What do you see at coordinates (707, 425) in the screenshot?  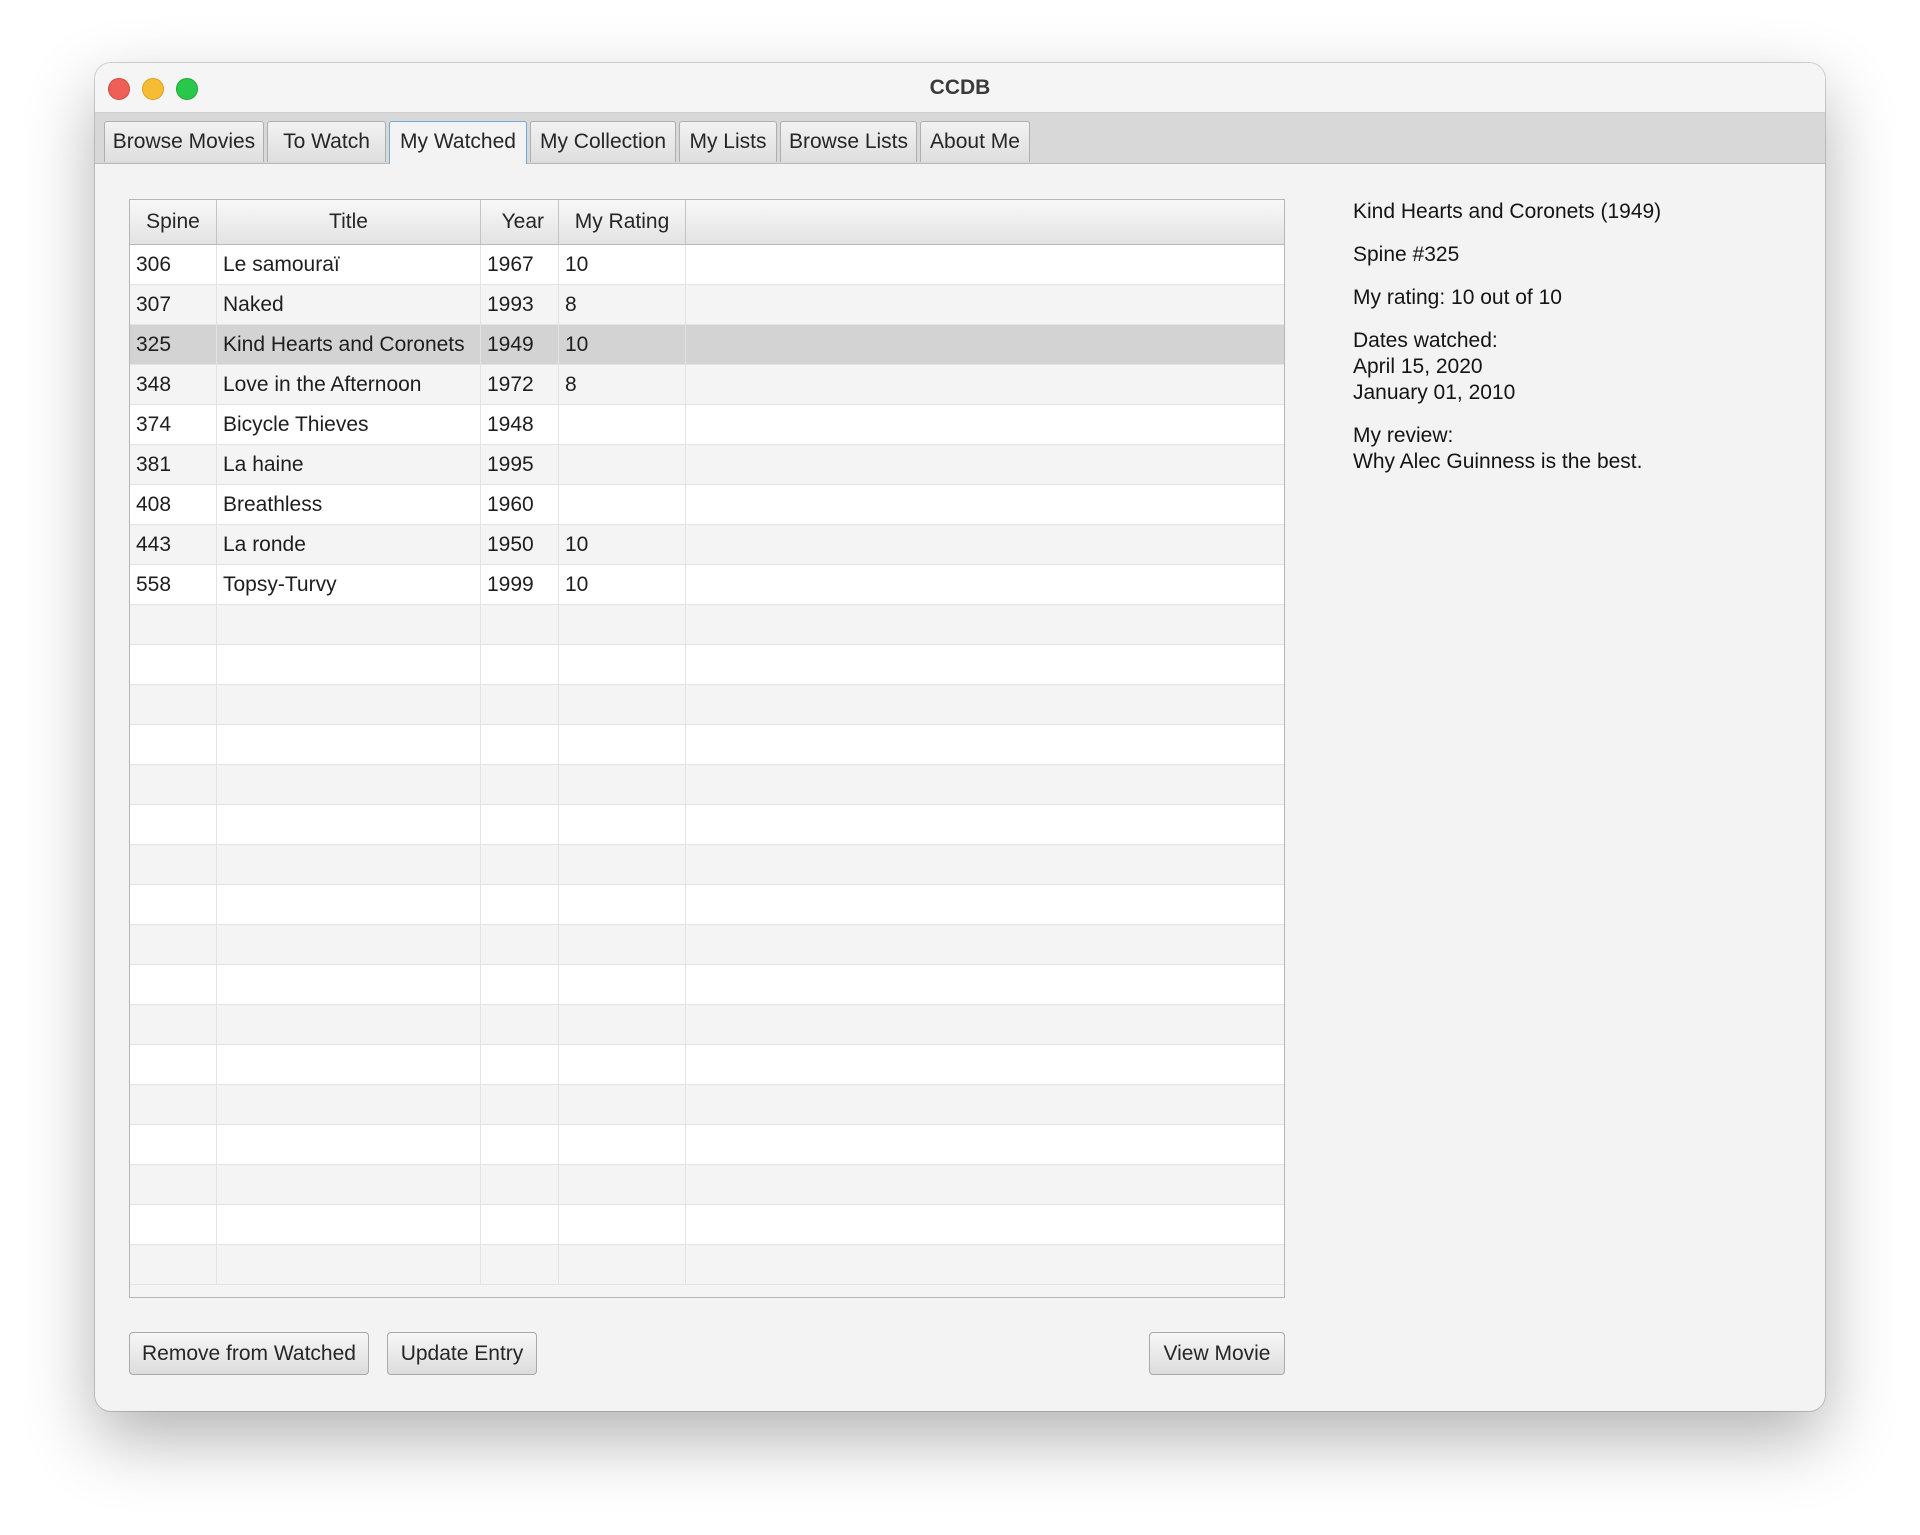 I see `table-row: 374 Bicycle Thieves 1948` at bounding box center [707, 425].